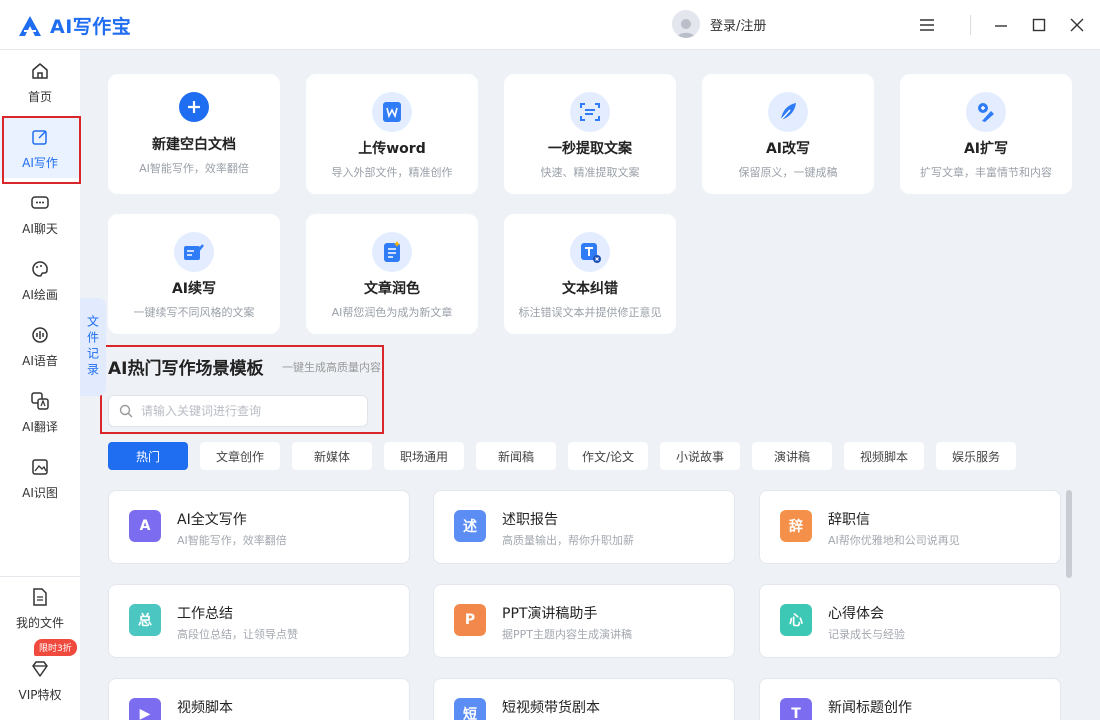 This screenshot has height=720, width=1100. Describe the element at coordinates (1069, 534) in the screenshot. I see `scrollbar-thumb` at that location.